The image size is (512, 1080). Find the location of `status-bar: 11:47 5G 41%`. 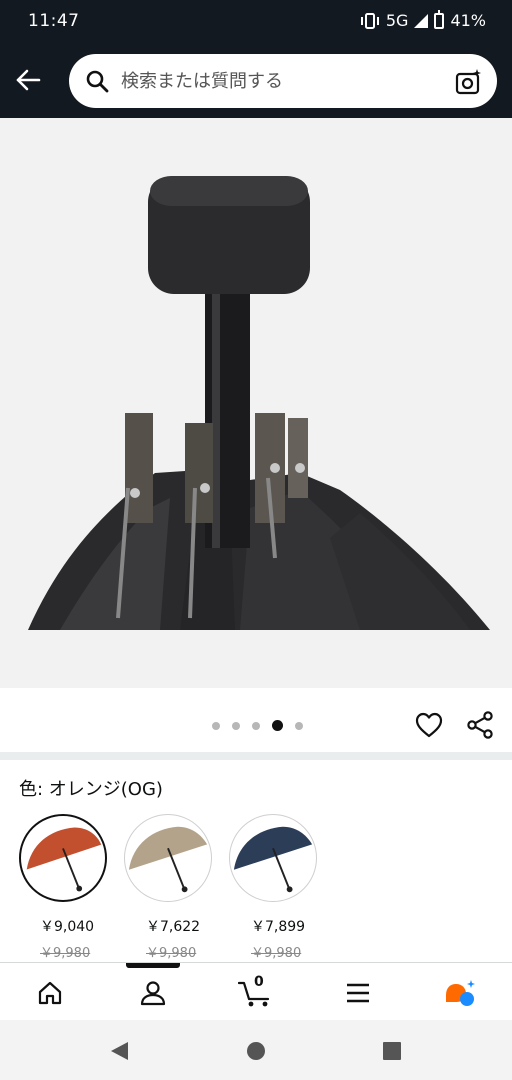

status-bar: 11:47 5G 41% is located at coordinates (256, 22).